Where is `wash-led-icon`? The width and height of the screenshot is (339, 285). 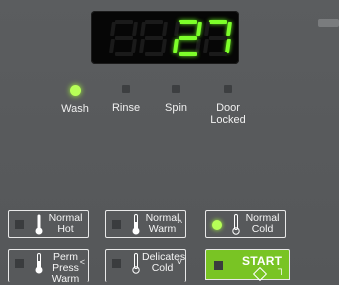
wash-led-icon is located at coordinates (75, 90).